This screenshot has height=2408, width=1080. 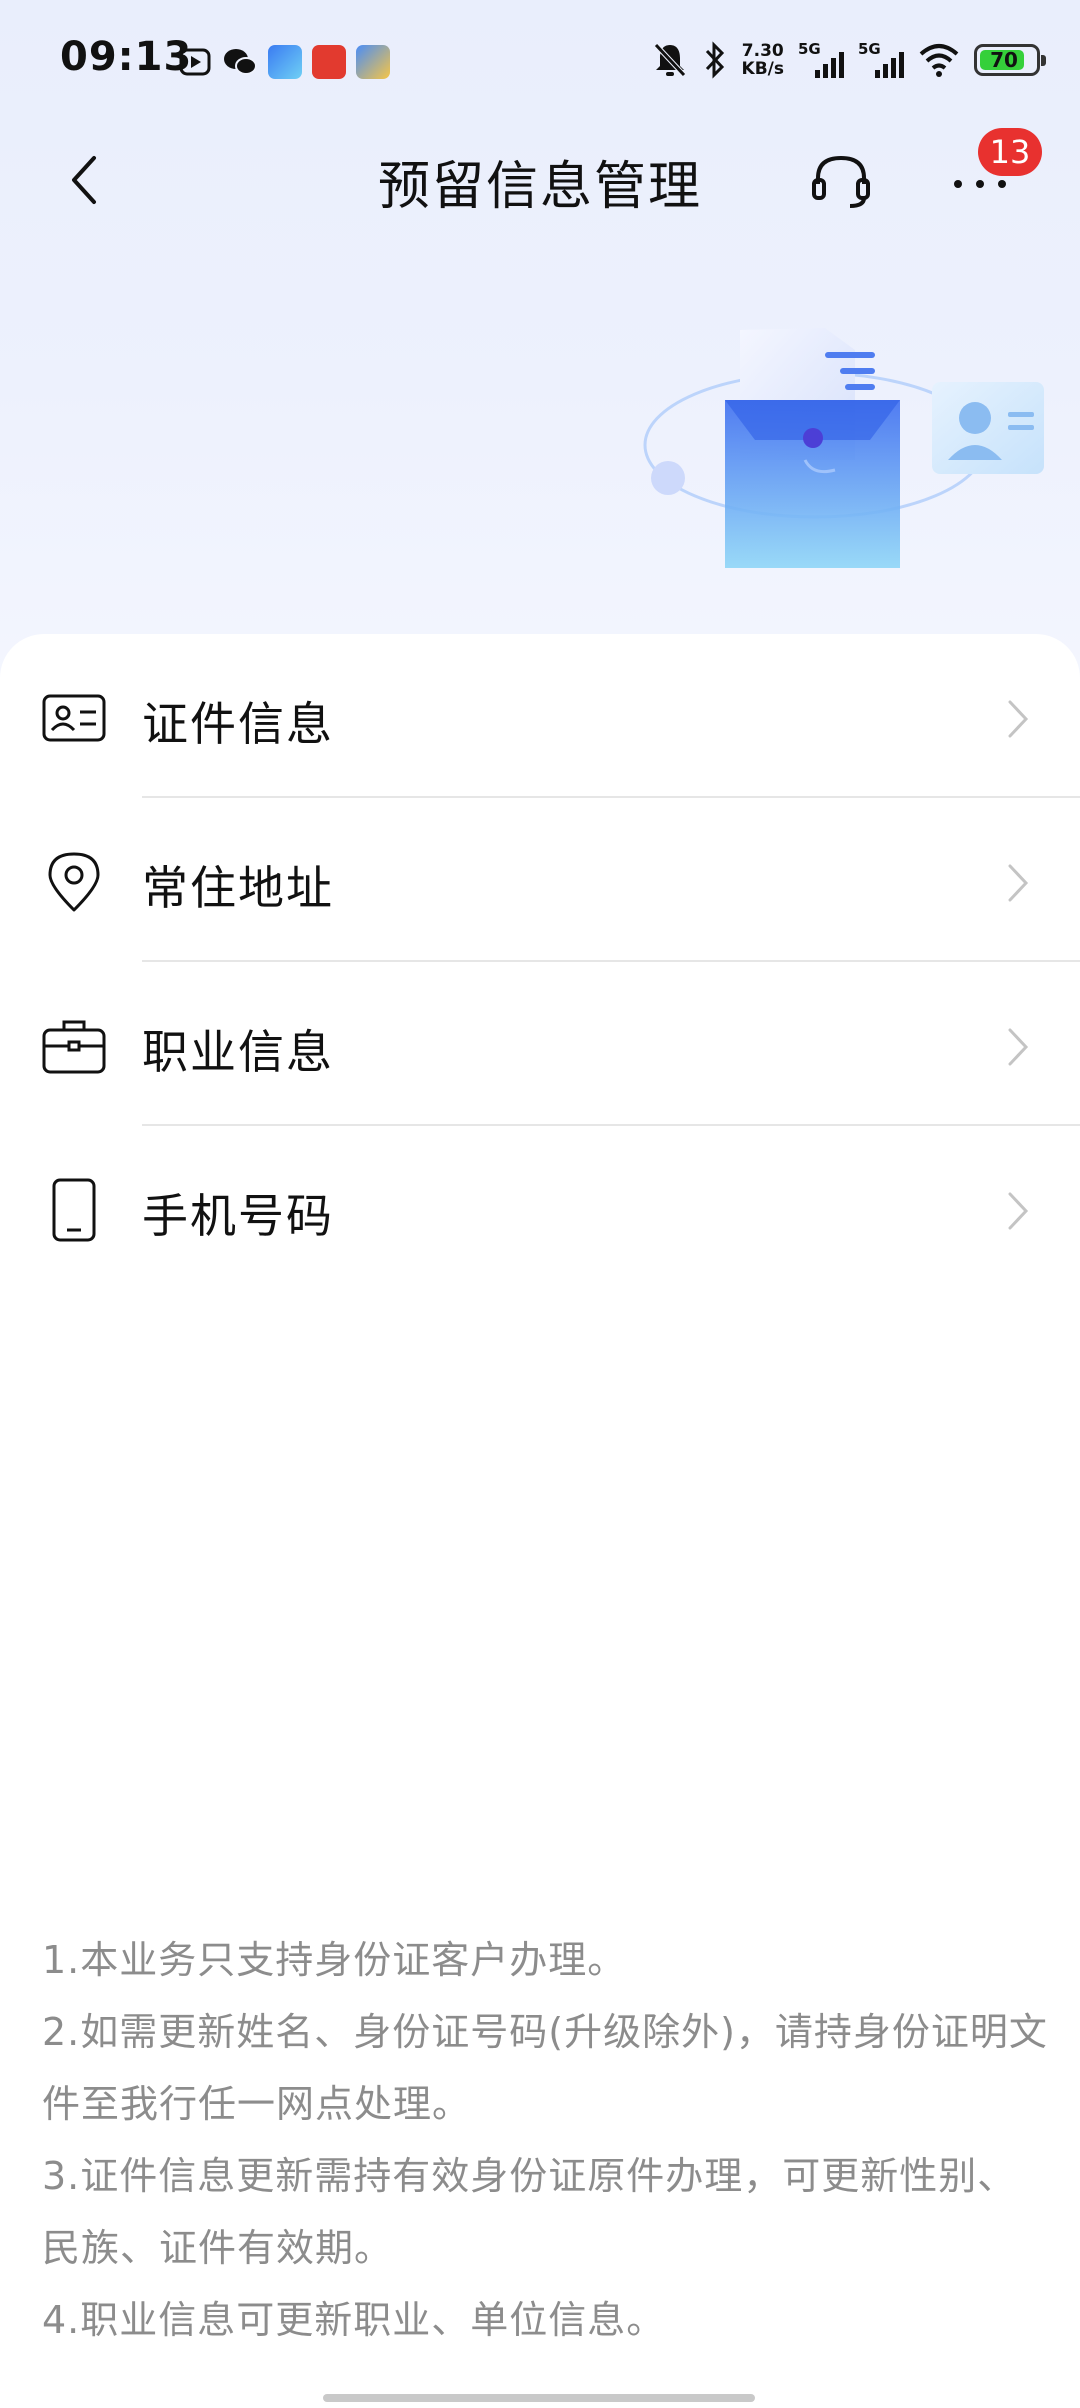 I want to click on id-card-icon, so click(x=74, y=718).